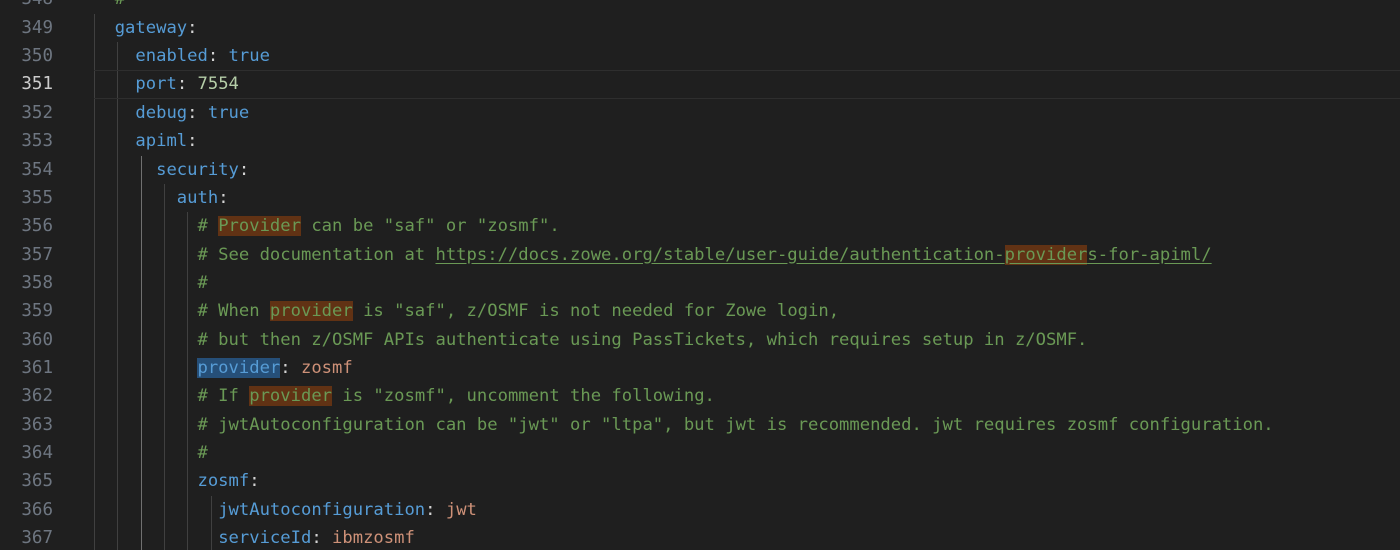  Describe the element at coordinates (37, 339) in the screenshot. I see `line-number: 360` at that location.